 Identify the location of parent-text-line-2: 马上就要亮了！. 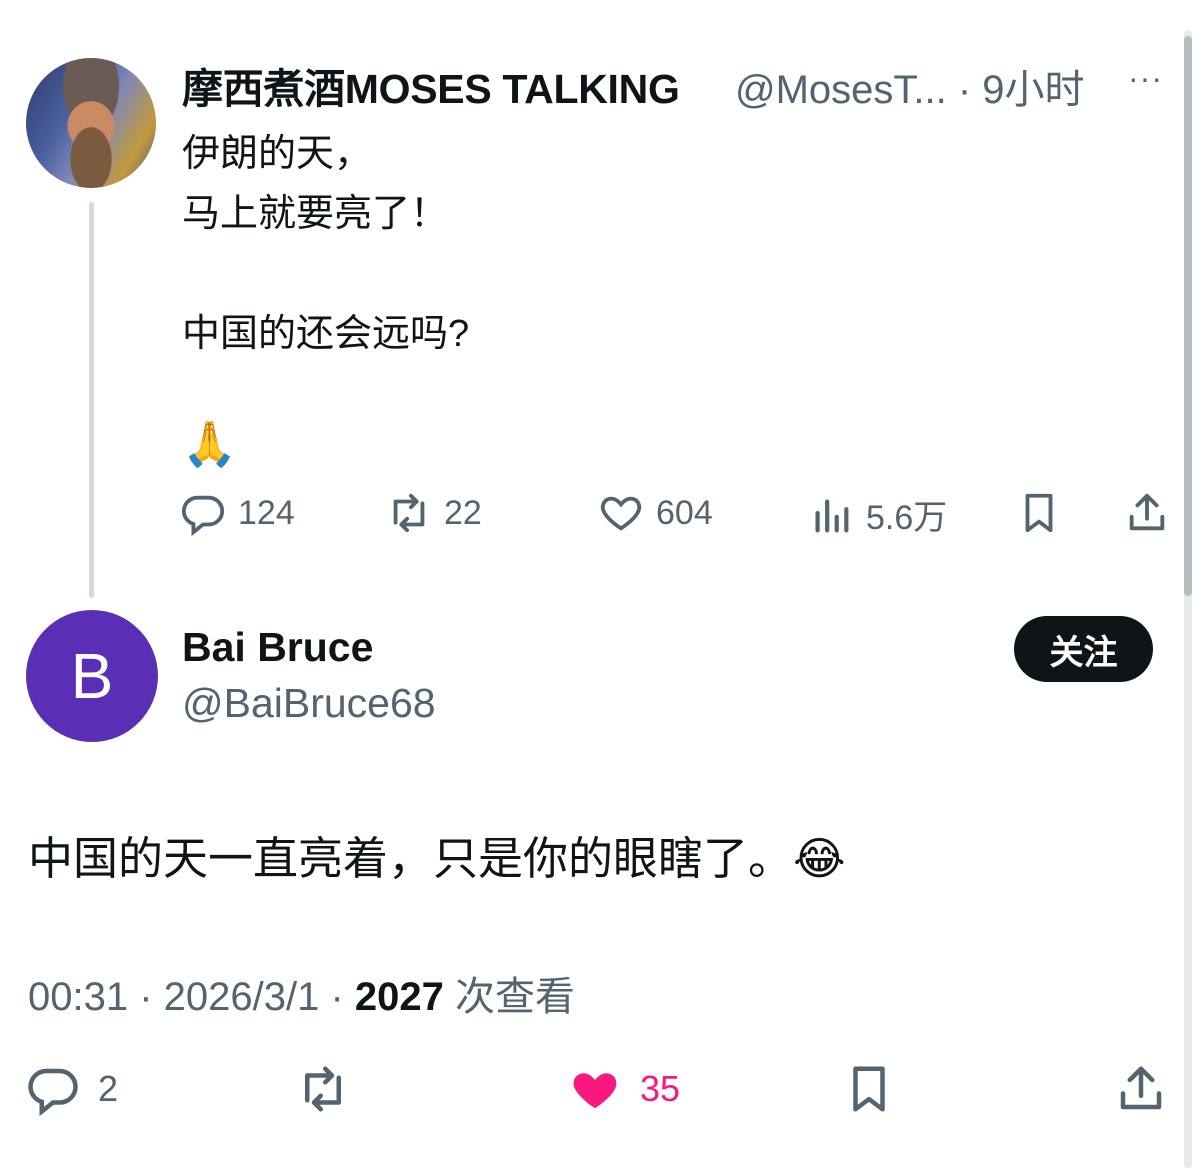
(315, 214).